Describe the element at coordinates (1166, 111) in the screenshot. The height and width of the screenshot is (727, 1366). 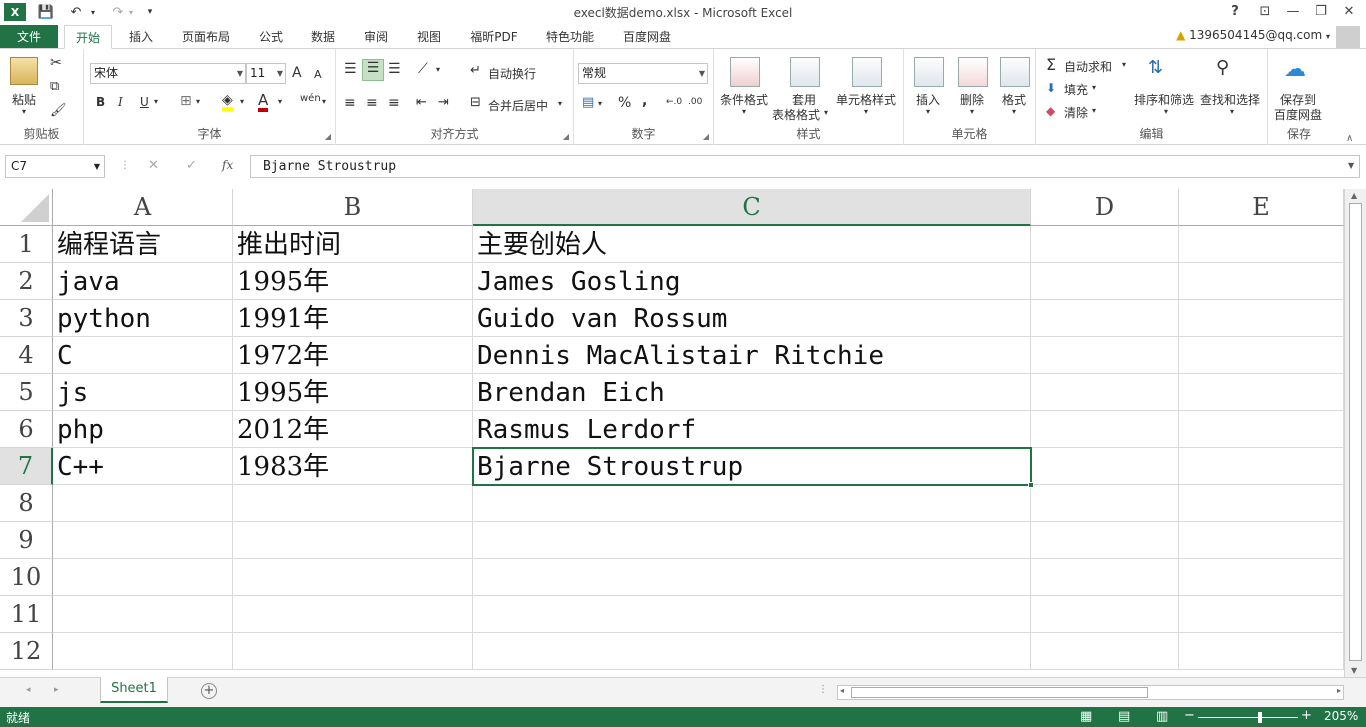
I see `sort-filter-dropdown-icon: ▾` at that location.